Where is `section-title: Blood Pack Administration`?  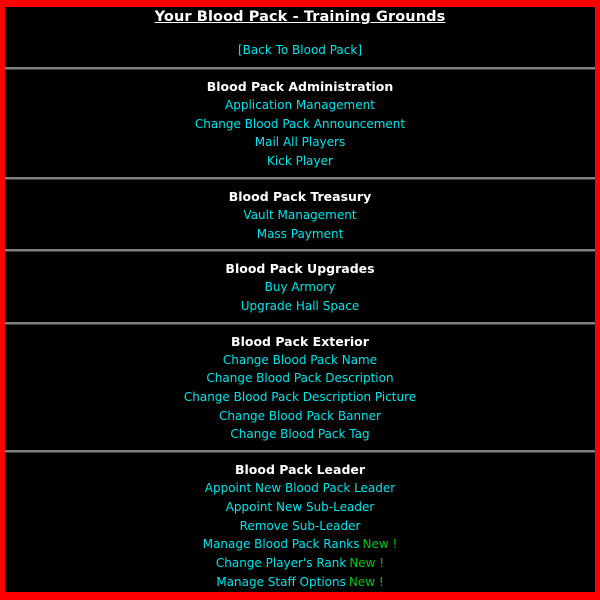
section-title: Blood Pack Administration is located at coordinates (300, 86).